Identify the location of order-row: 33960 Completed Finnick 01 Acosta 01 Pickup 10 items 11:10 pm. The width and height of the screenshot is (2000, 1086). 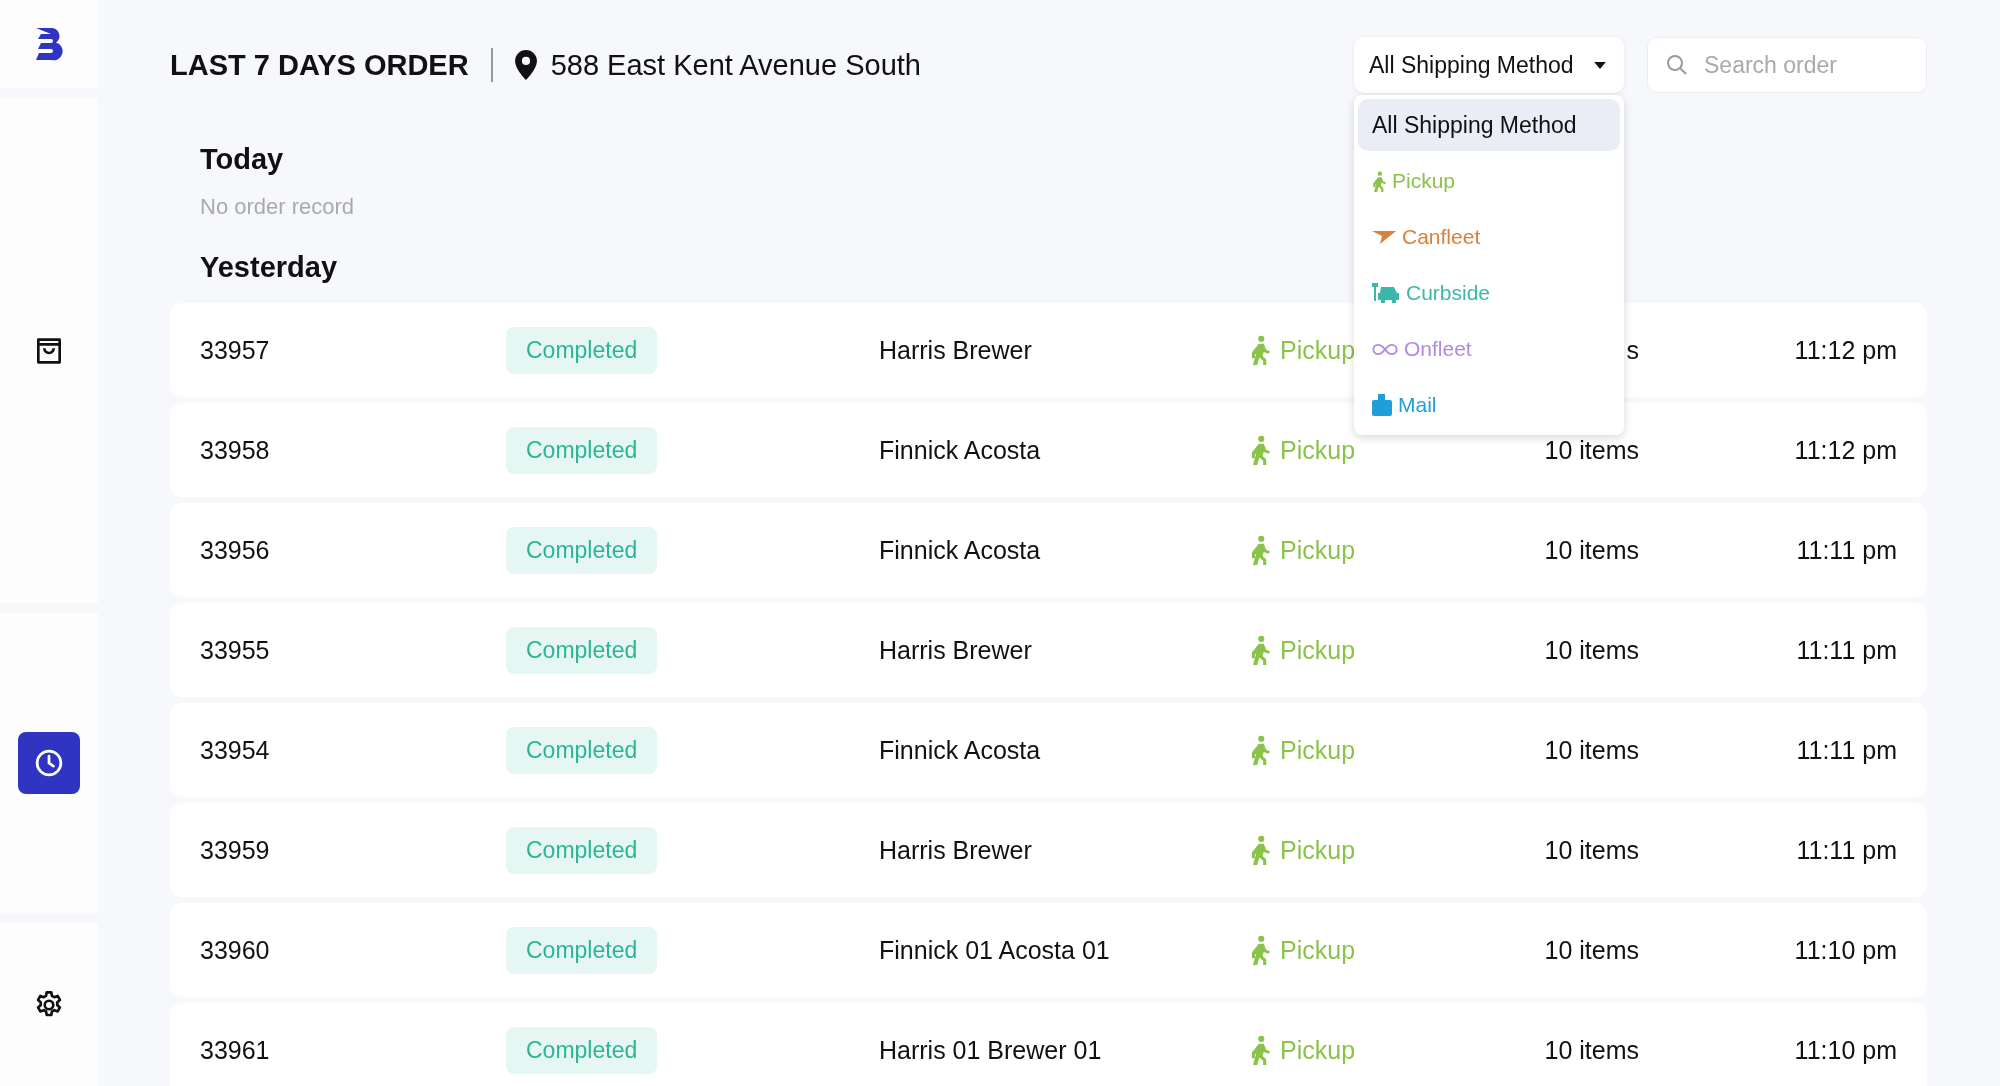
(1048, 950).